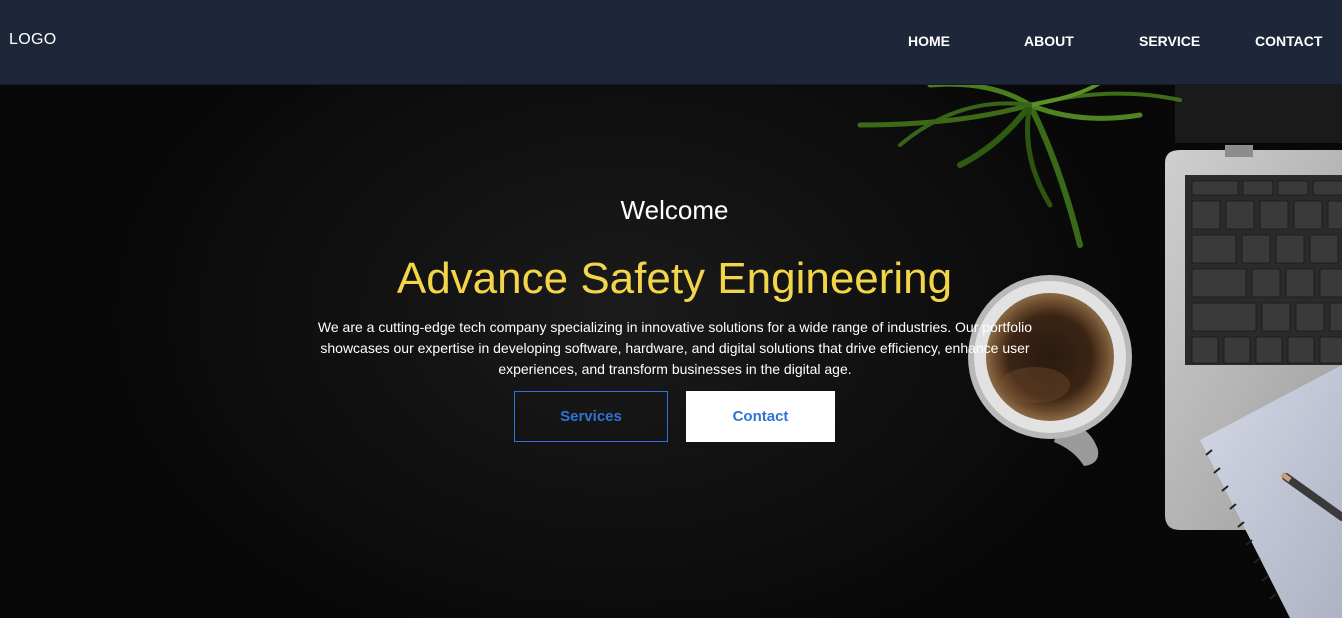 This screenshot has height=618, width=1342. What do you see at coordinates (760, 416) in the screenshot?
I see `contact-button: Contact` at bounding box center [760, 416].